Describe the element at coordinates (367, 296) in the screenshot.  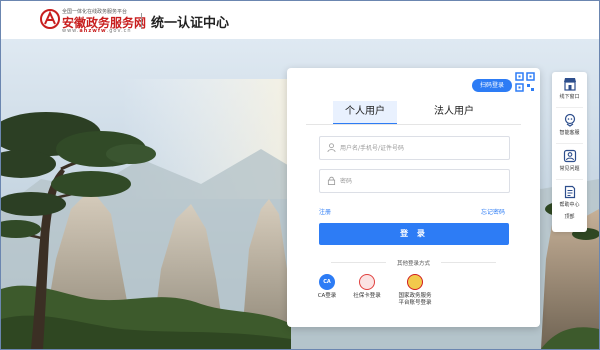
I see `social-security-login-label: 社保卡登录` at that location.